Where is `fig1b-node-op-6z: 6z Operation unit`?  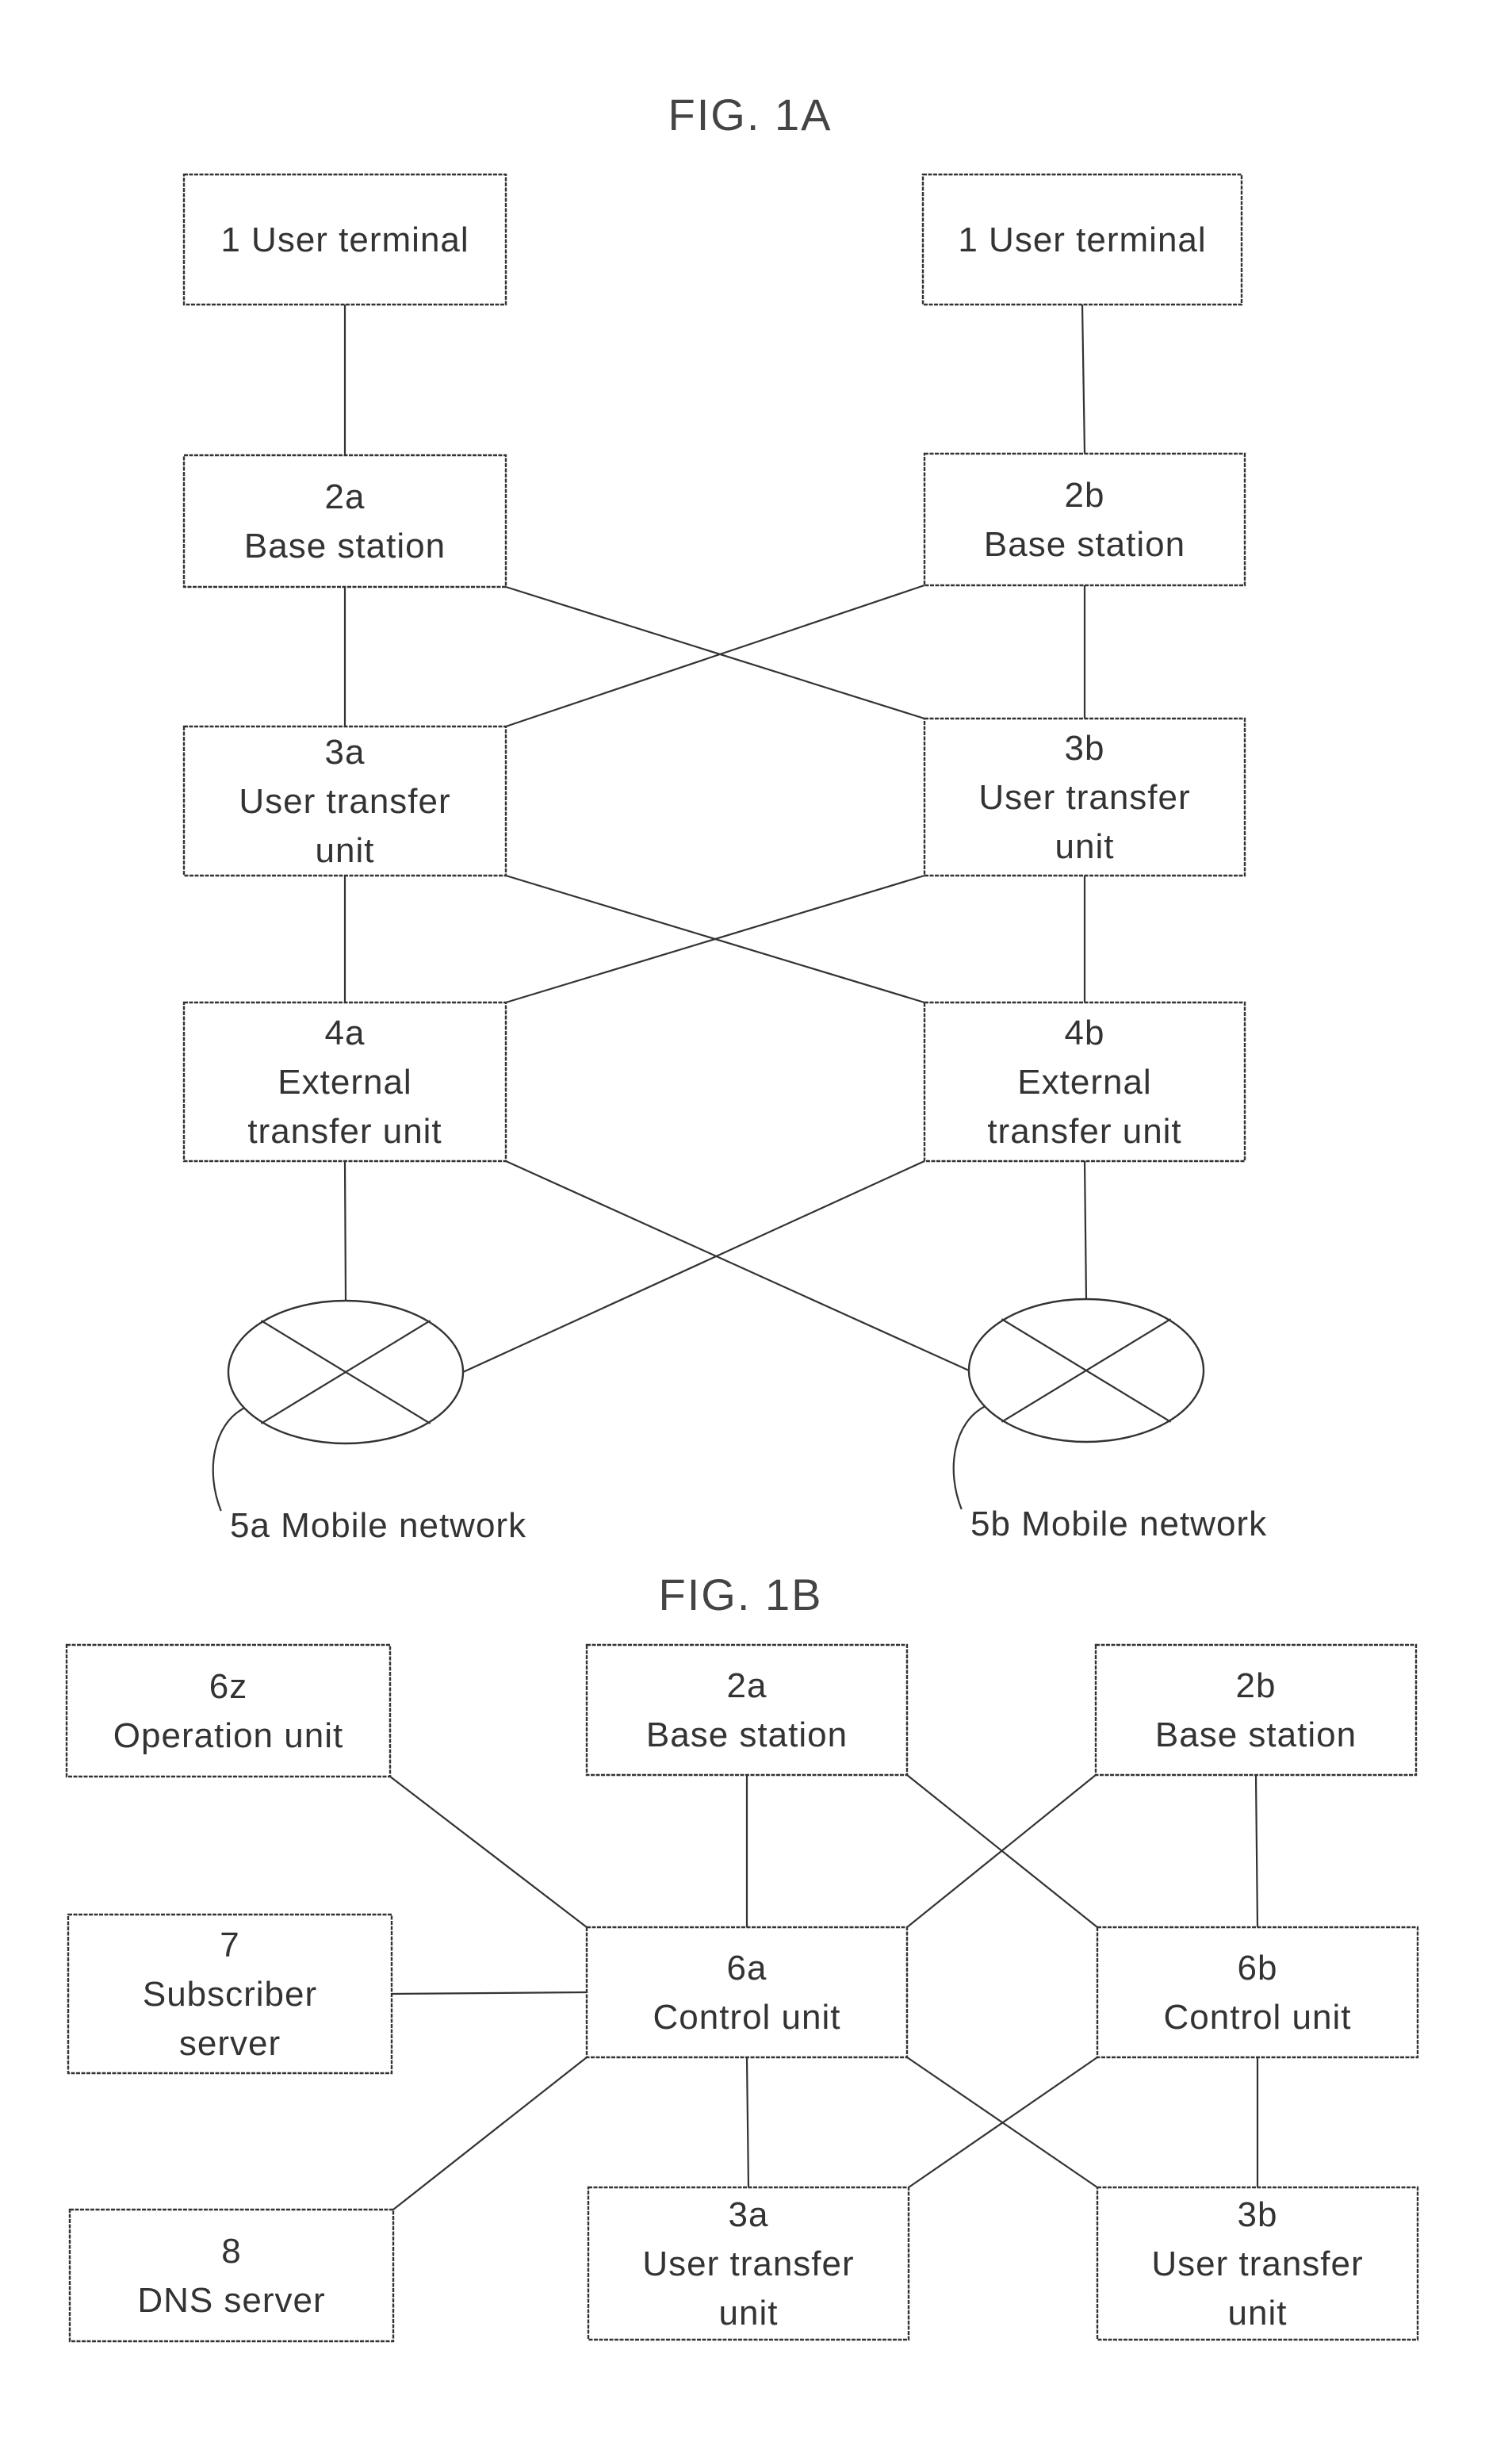
fig1b-node-op-6z: 6z Operation unit is located at coordinates (229, 1711).